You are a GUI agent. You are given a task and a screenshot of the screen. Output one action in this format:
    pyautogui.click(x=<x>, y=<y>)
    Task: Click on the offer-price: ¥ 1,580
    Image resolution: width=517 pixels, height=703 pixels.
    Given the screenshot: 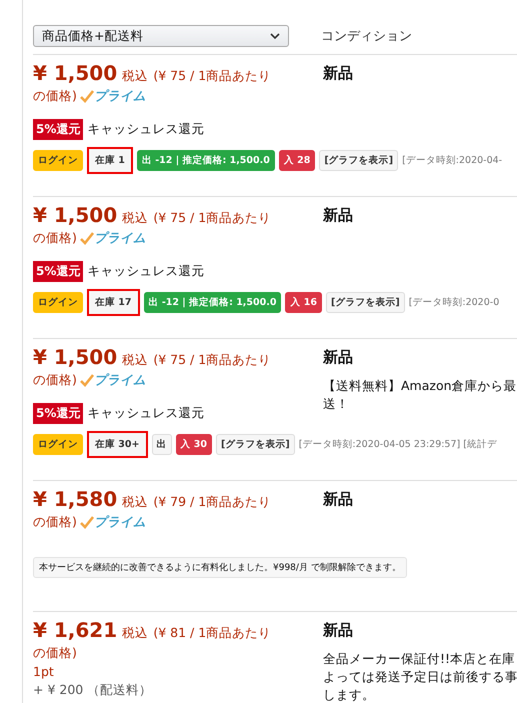 What is the action you would take?
    pyautogui.click(x=75, y=499)
    